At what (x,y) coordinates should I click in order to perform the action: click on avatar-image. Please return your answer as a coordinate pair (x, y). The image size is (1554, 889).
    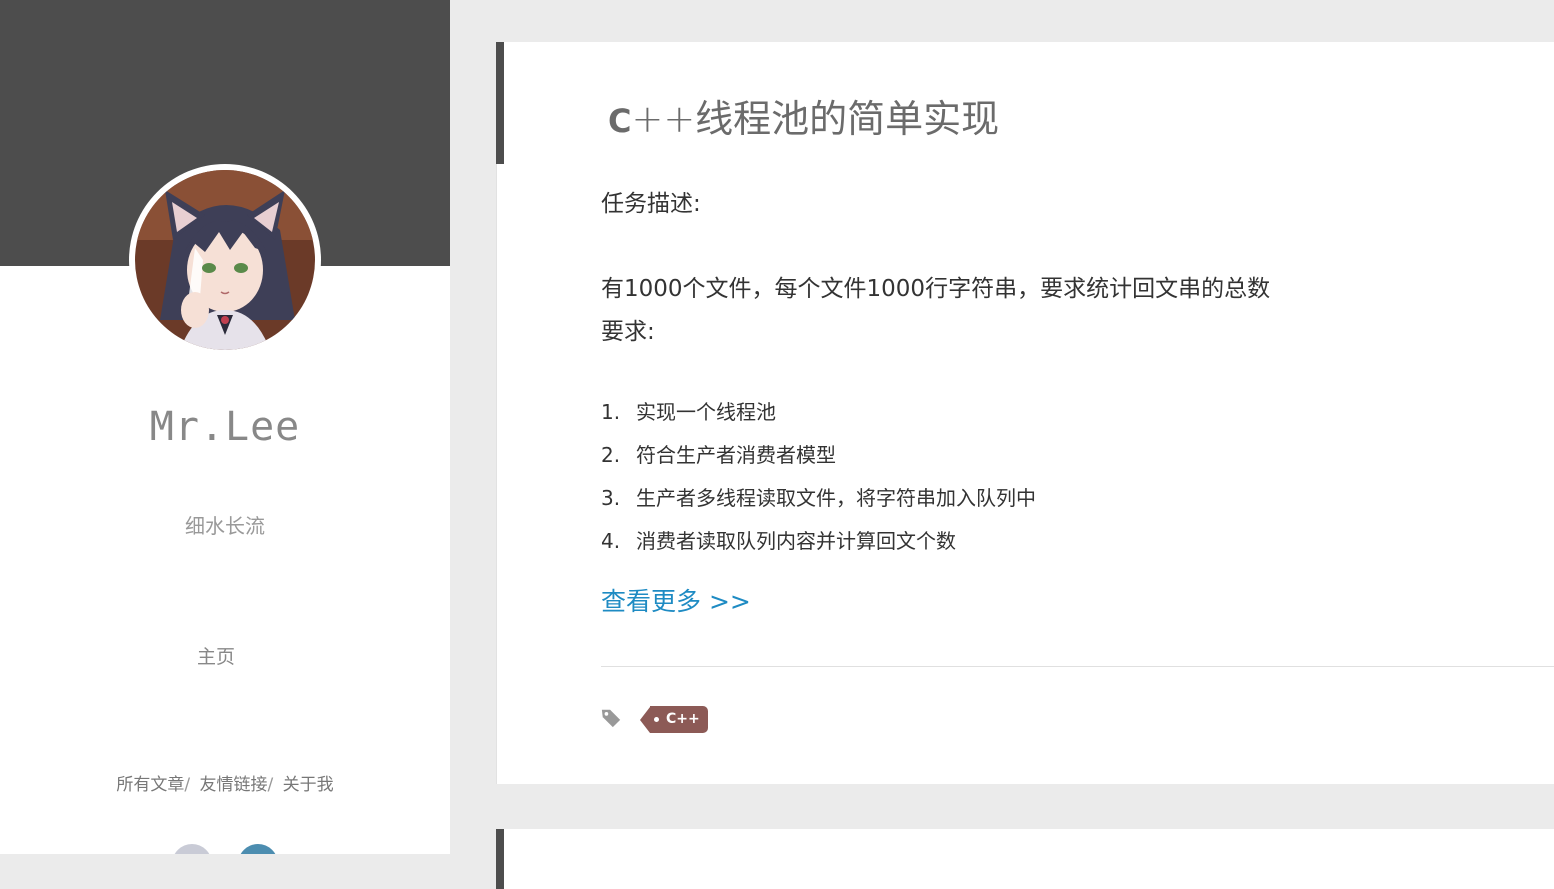
    Looking at the image, I should click on (225, 260).